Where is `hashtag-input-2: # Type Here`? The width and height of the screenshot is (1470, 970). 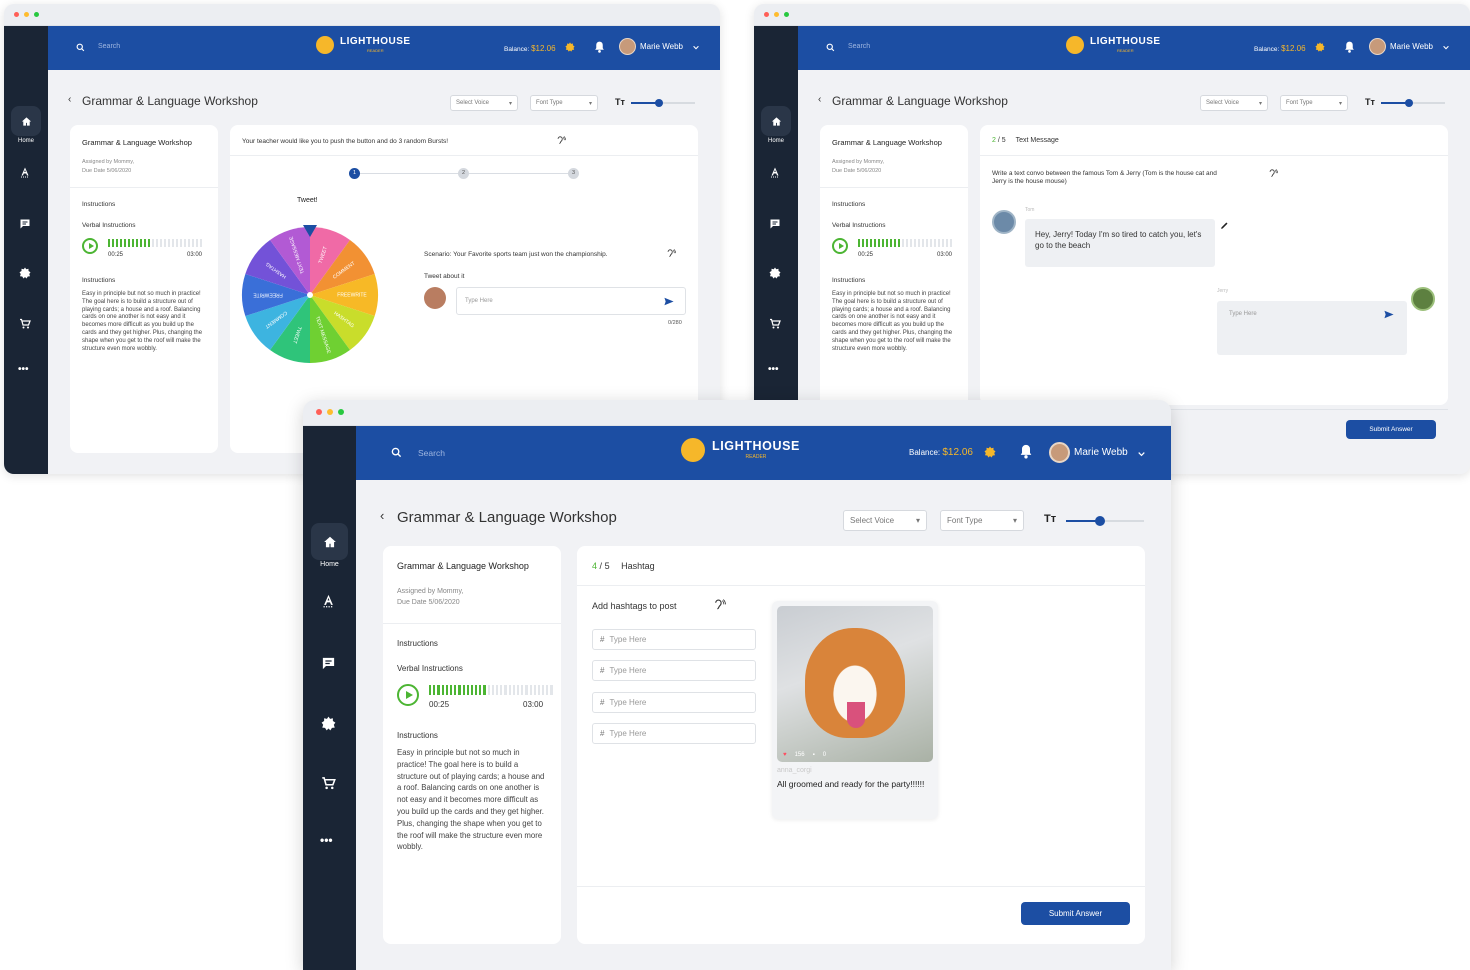 hashtag-input-2: # Type Here is located at coordinates (674, 670).